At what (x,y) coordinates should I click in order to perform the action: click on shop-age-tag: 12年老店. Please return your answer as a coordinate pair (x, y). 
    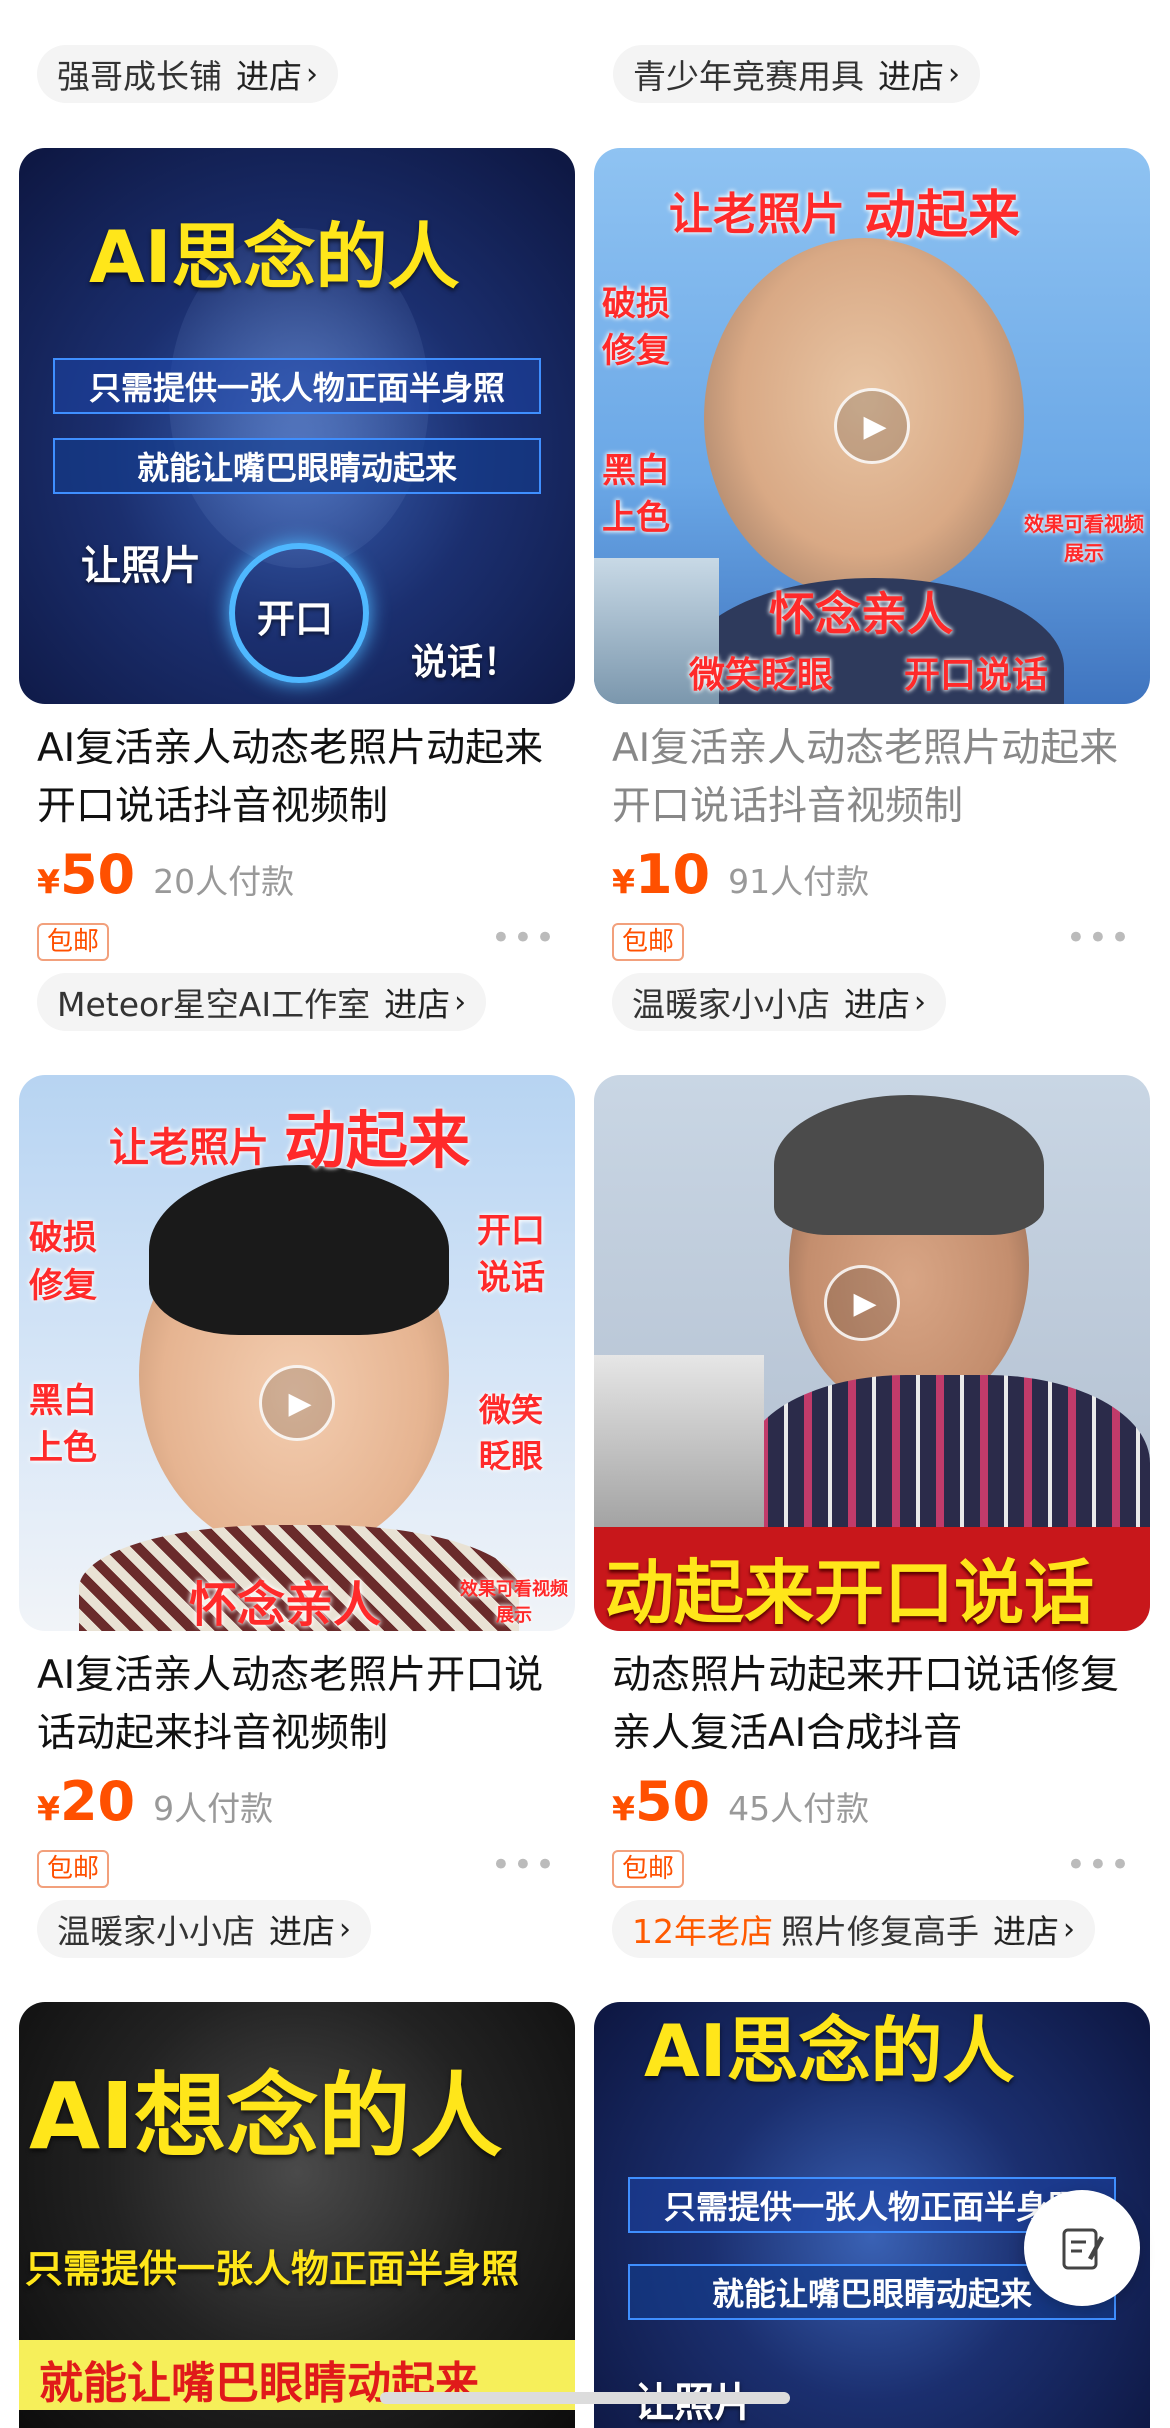
    Looking at the image, I should click on (702, 1931).